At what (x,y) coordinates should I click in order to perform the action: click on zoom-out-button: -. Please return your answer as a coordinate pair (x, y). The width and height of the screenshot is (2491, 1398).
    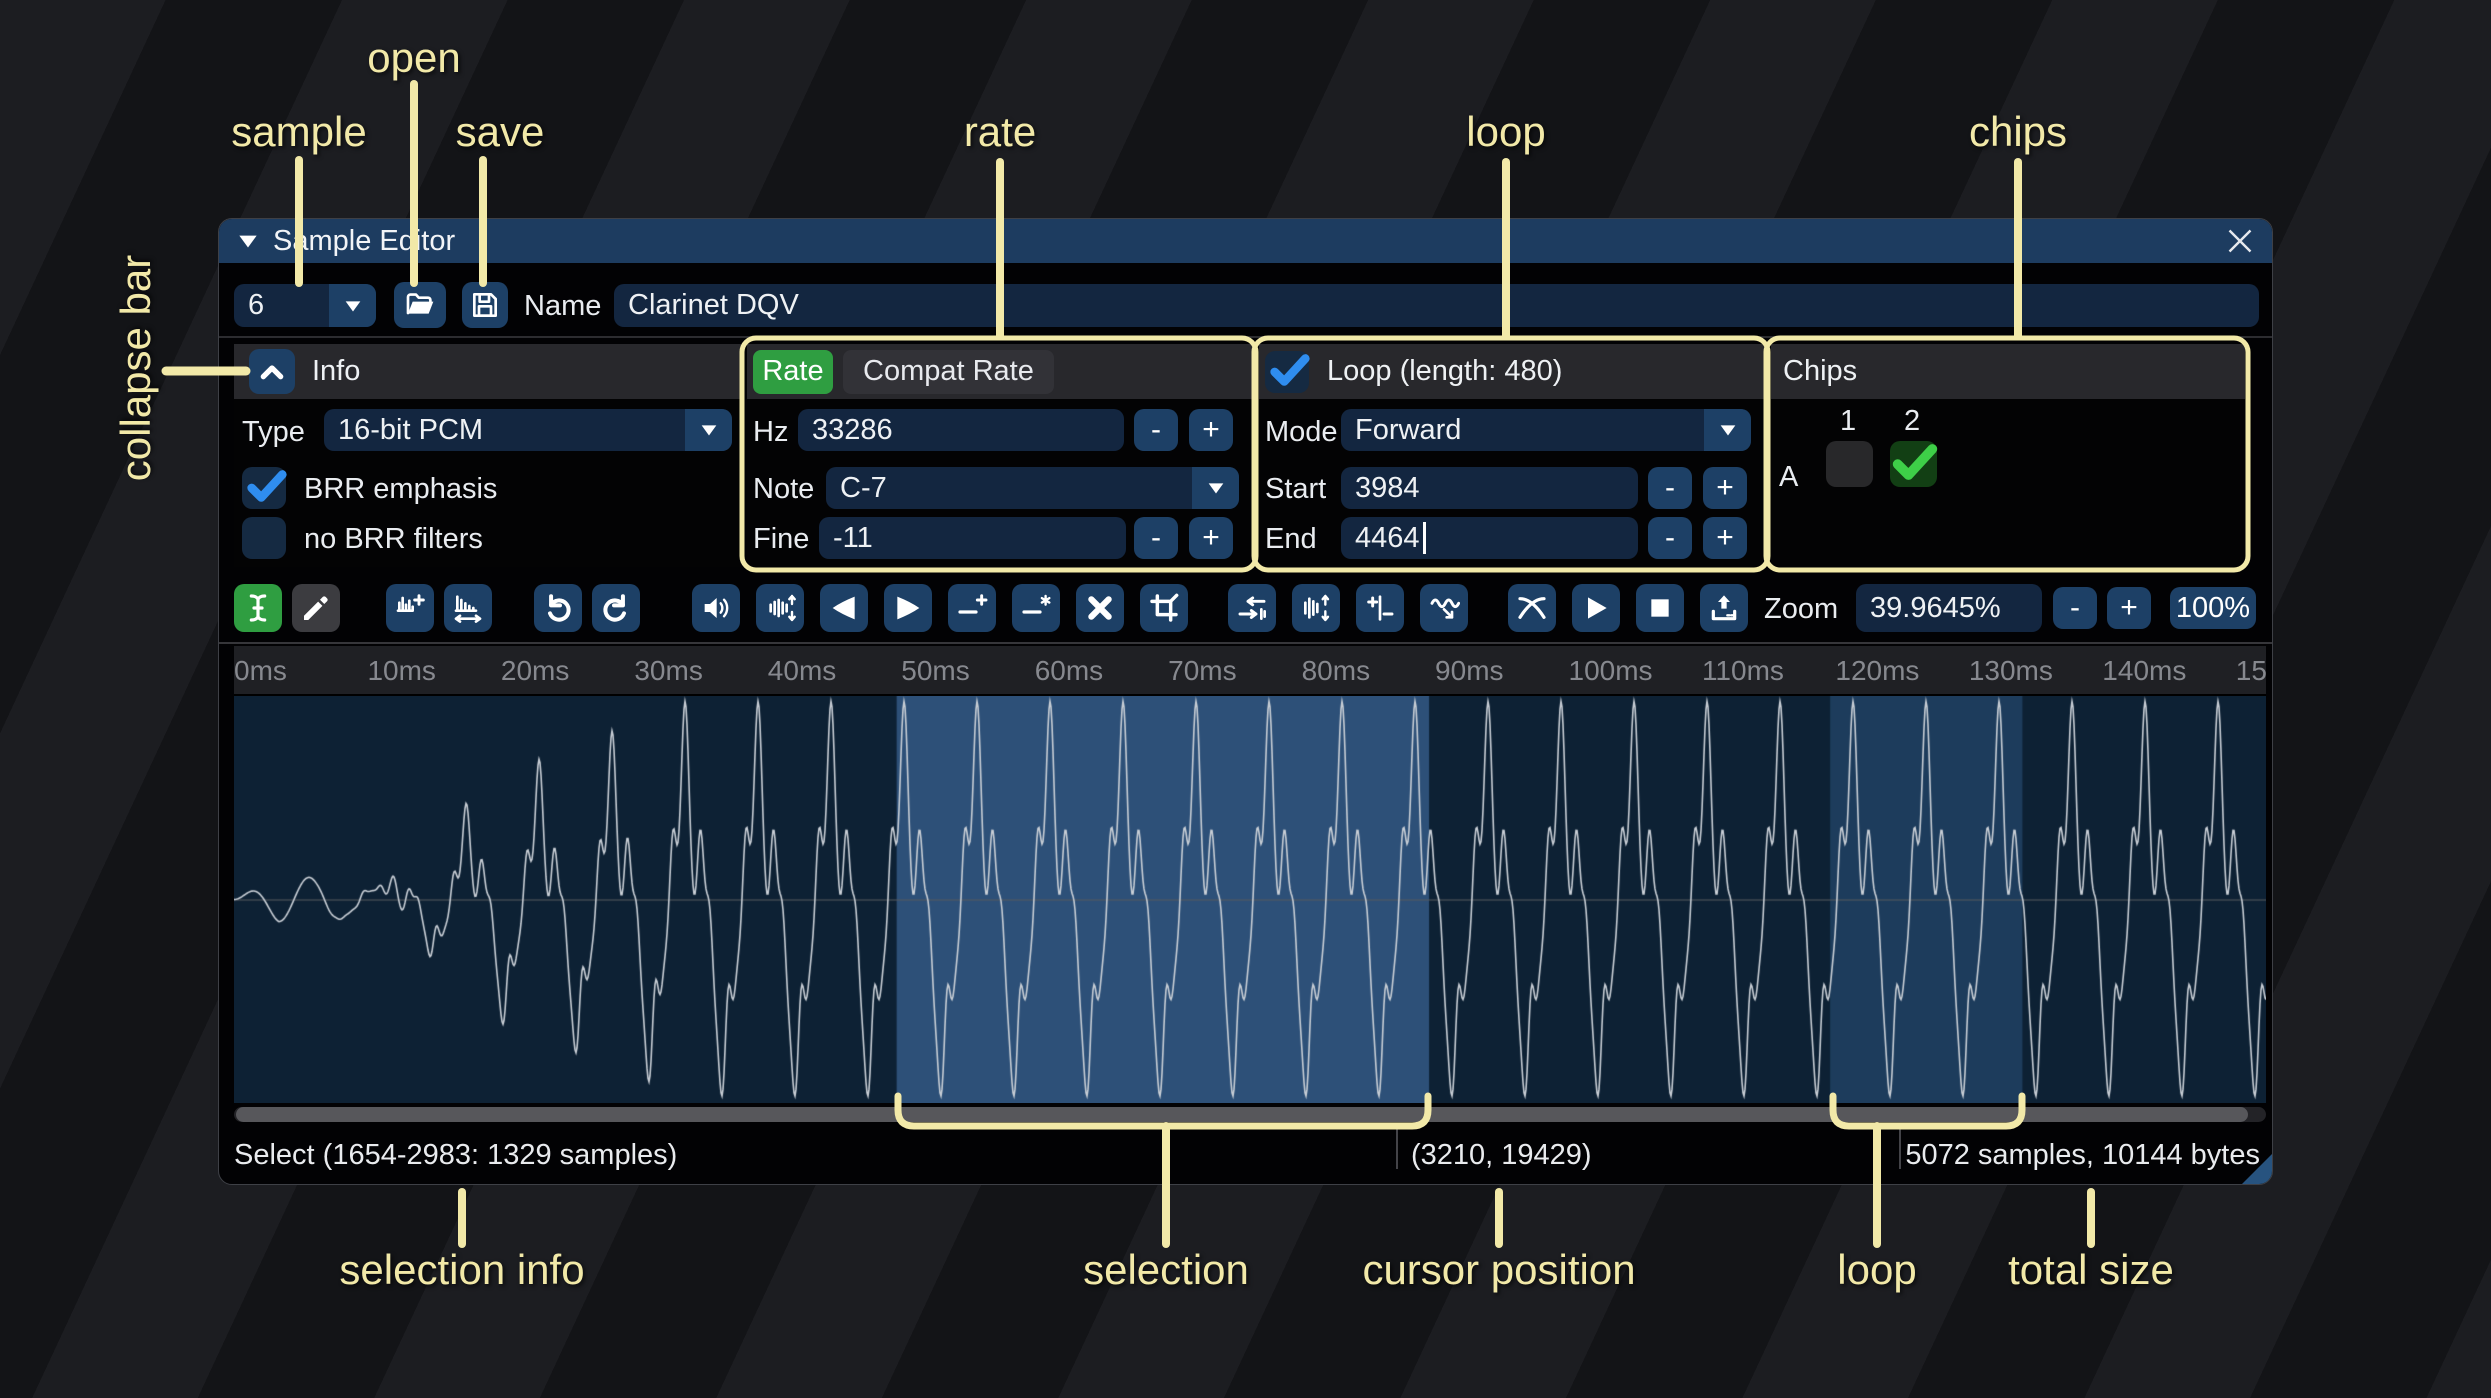
    Looking at the image, I should click on (2075, 608).